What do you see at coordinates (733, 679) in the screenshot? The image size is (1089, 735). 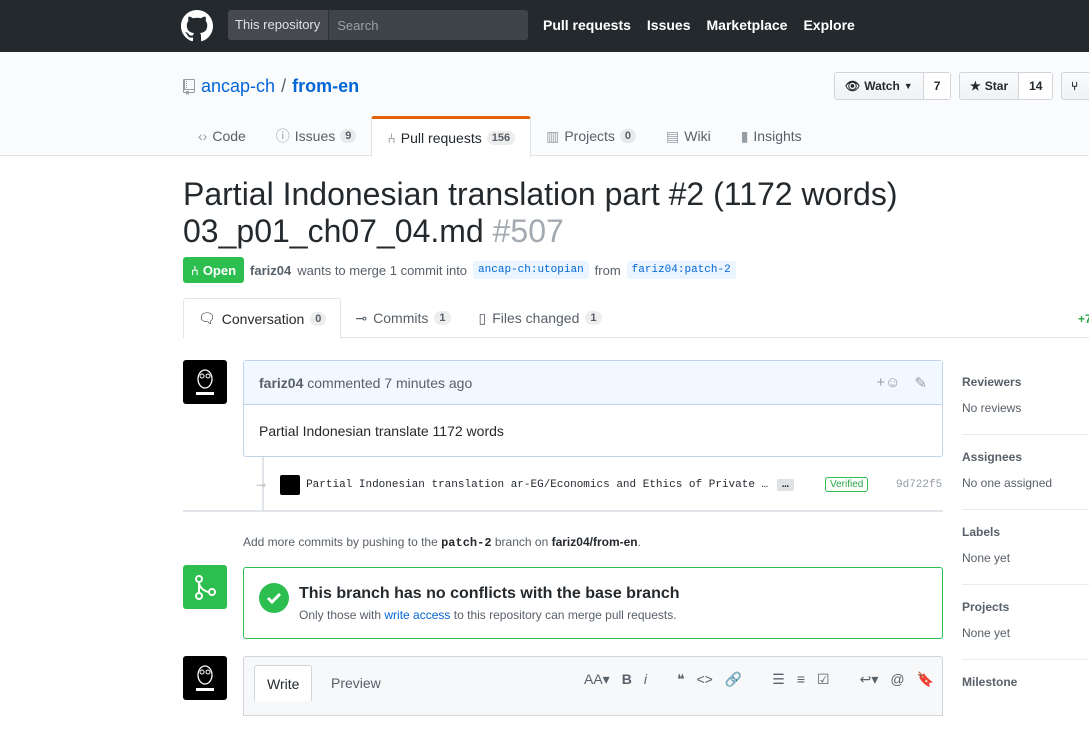 I see `link-icon: 🔗` at bounding box center [733, 679].